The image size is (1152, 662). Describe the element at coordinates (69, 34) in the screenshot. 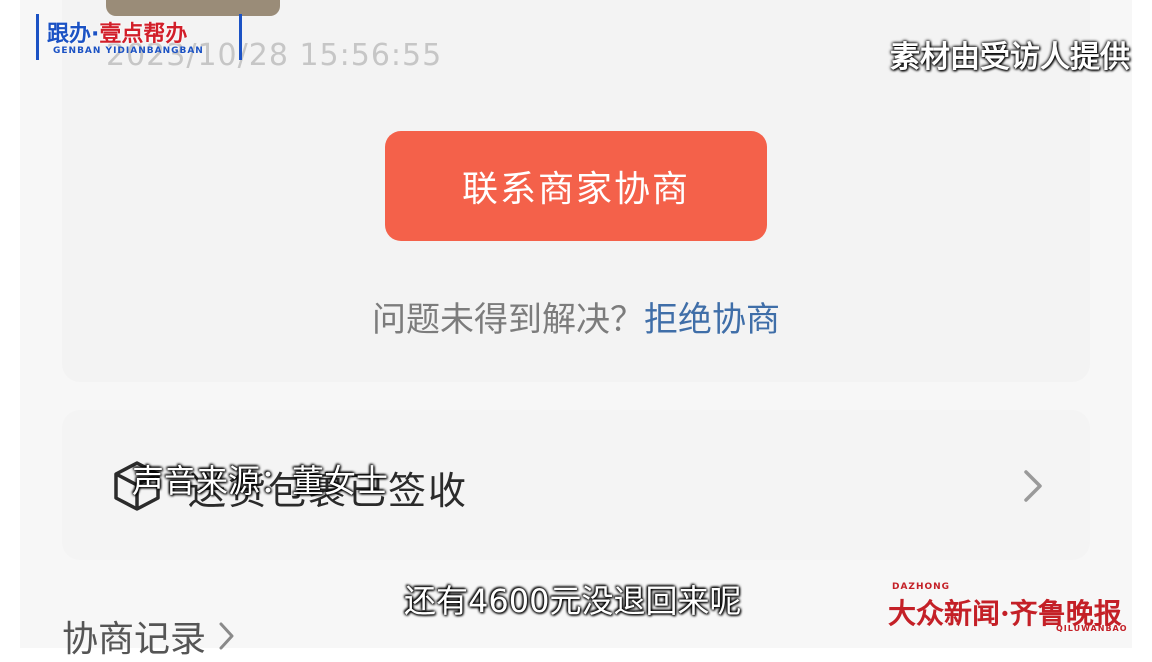

I see `logo-text-a: 跟办` at that location.